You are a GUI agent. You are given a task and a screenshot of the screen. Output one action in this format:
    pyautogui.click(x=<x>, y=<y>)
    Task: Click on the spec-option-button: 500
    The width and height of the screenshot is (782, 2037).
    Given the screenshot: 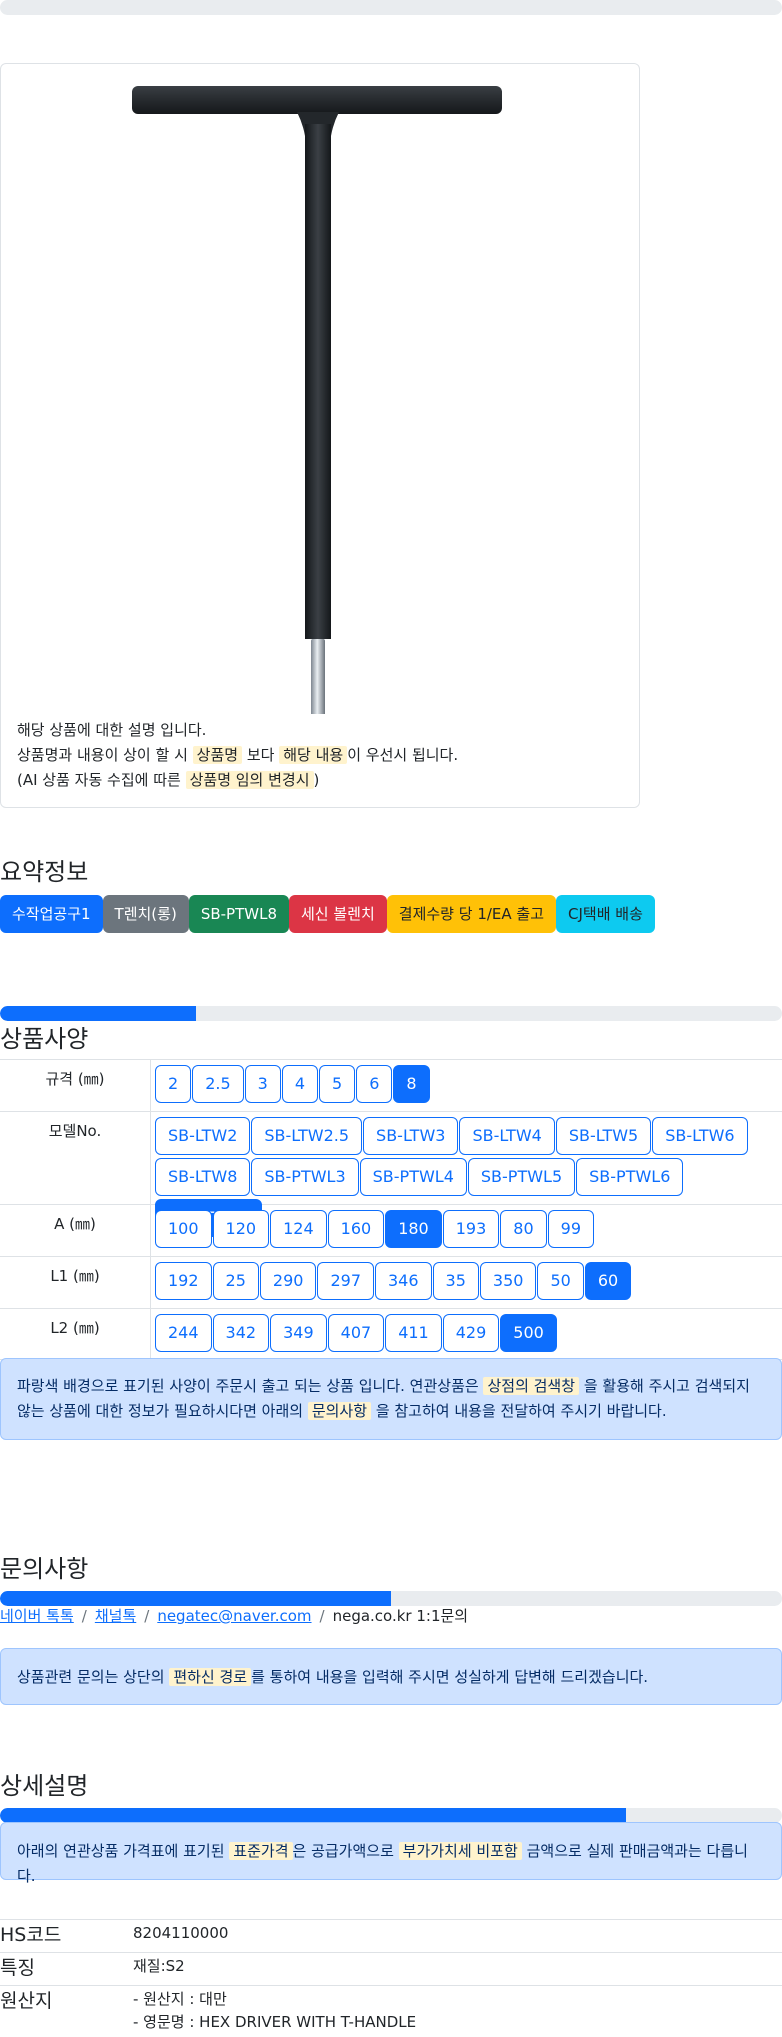 What is the action you would take?
    pyautogui.click(x=528, y=1333)
    